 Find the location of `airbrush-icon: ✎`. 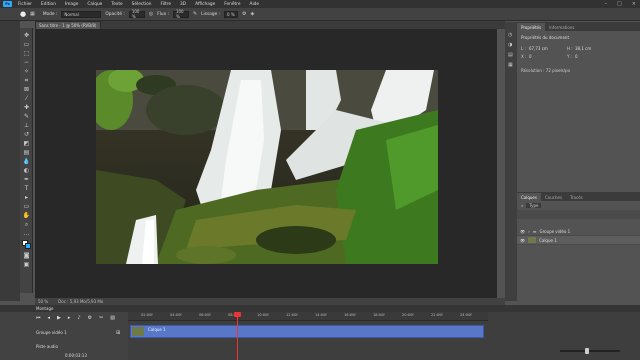

airbrush-icon: ✎ is located at coordinates (195, 14).